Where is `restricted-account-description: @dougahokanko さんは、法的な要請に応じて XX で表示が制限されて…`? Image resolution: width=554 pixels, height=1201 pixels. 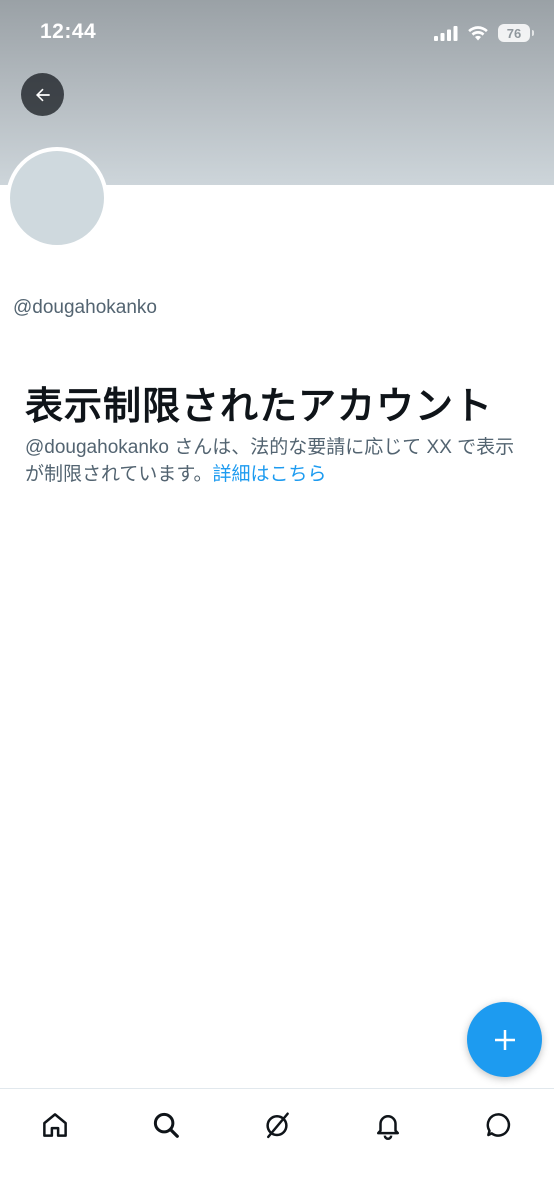 restricted-account-description: @dougahokanko さんは、法的な要請に応じて XX で表示が制限されて… is located at coordinates (277, 461).